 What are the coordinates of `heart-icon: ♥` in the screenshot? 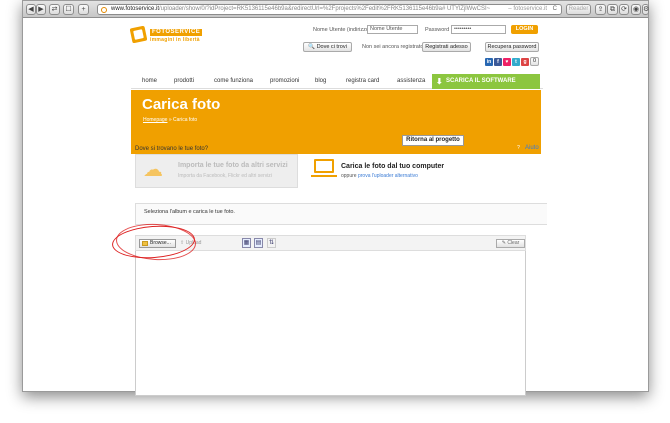 It's located at (507, 62).